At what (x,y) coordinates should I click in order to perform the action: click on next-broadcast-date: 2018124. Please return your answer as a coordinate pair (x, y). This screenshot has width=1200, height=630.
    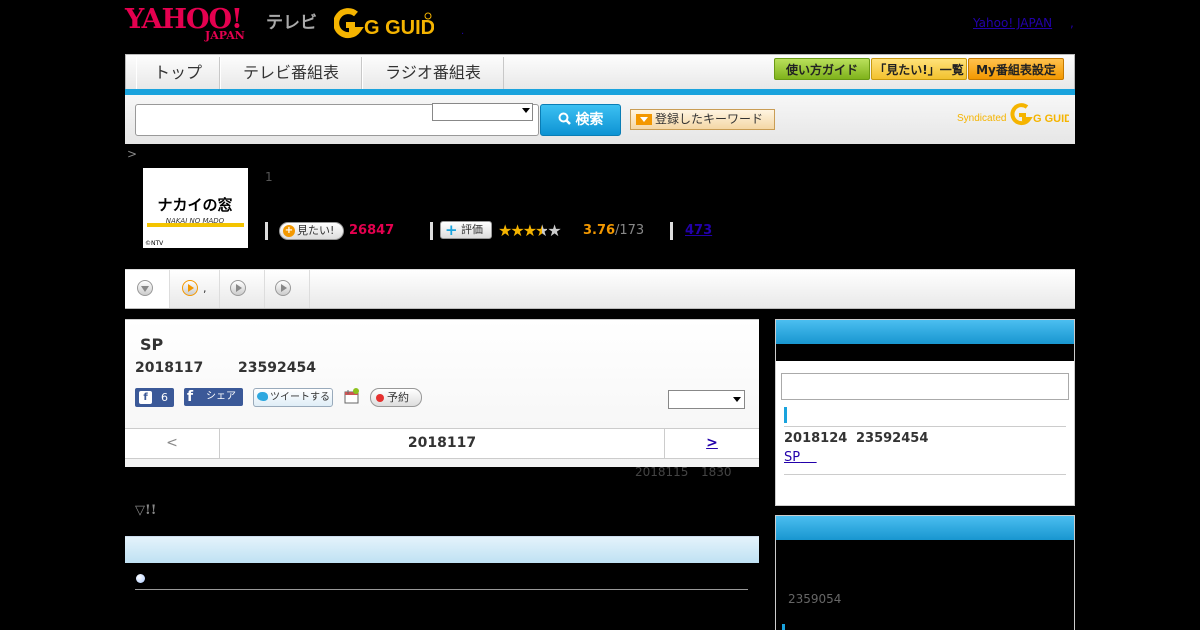
    Looking at the image, I should click on (816, 438).